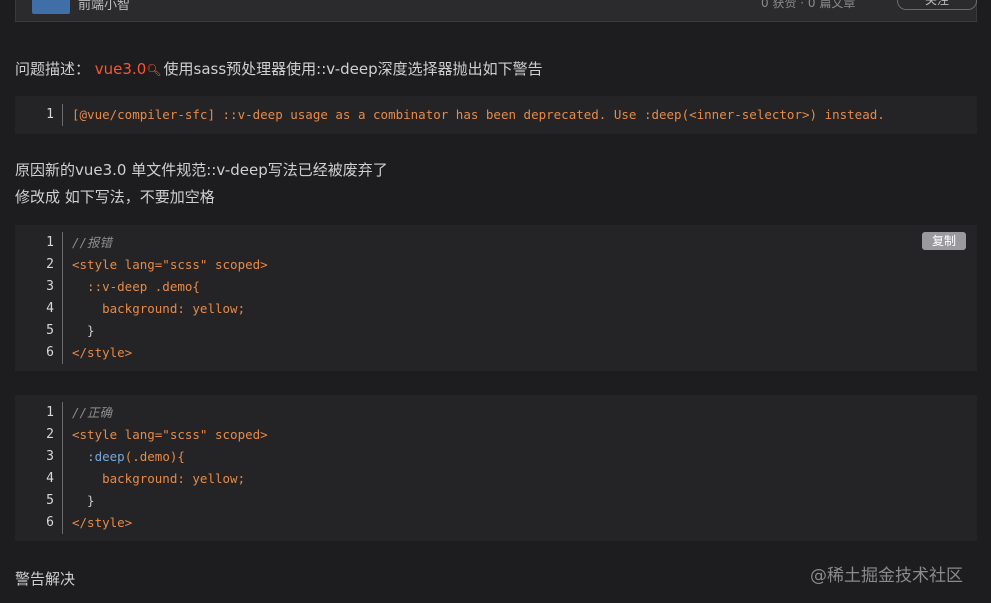 This screenshot has height=603, width=991. What do you see at coordinates (53, 69) in the screenshot?
I see `problem-prefix: 问题描述：` at bounding box center [53, 69].